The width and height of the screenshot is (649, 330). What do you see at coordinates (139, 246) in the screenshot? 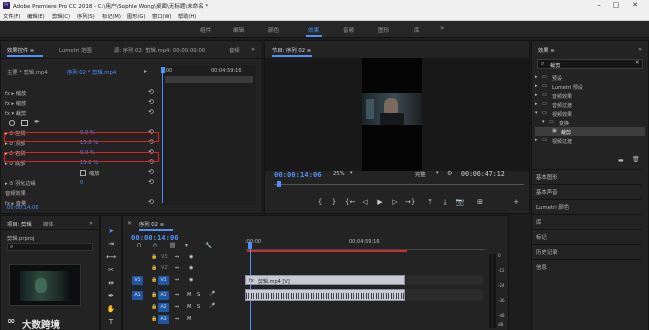
I see `insert-nest-icon: ⊓` at bounding box center [139, 246].